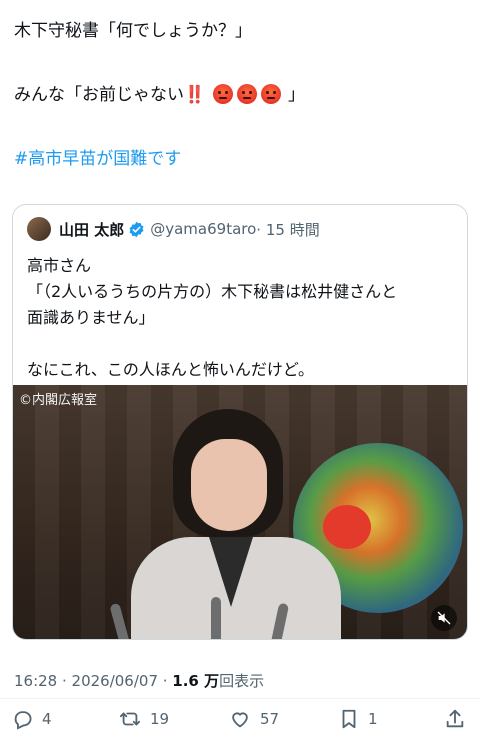 The image size is (480, 746). Describe the element at coordinates (358, 719) in the screenshot. I see `bookmark-button: 1` at that location.